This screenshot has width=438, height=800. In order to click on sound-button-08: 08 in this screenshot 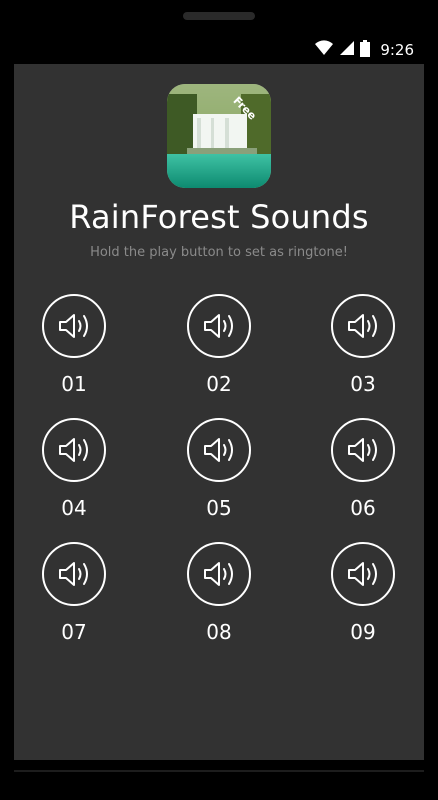, I will do `click(219, 593)`.